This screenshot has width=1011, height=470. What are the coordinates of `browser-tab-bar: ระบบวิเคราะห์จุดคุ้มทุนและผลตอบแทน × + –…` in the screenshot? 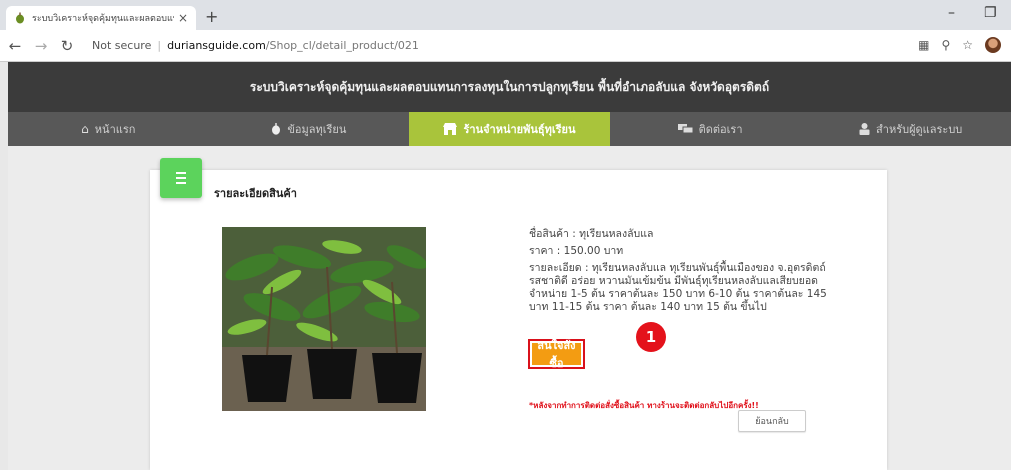 It's located at (505, 15).